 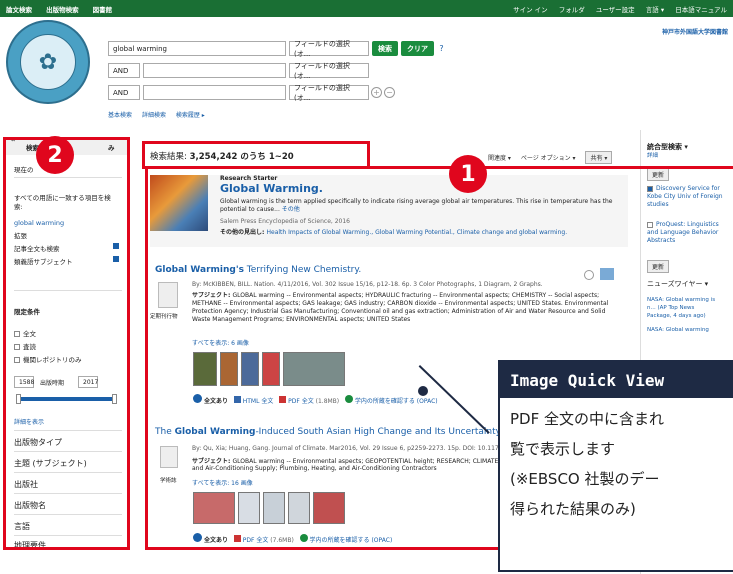 What do you see at coordinates (256, 155) in the screenshot?
I see `highlight-box-count` at bounding box center [256, 155].